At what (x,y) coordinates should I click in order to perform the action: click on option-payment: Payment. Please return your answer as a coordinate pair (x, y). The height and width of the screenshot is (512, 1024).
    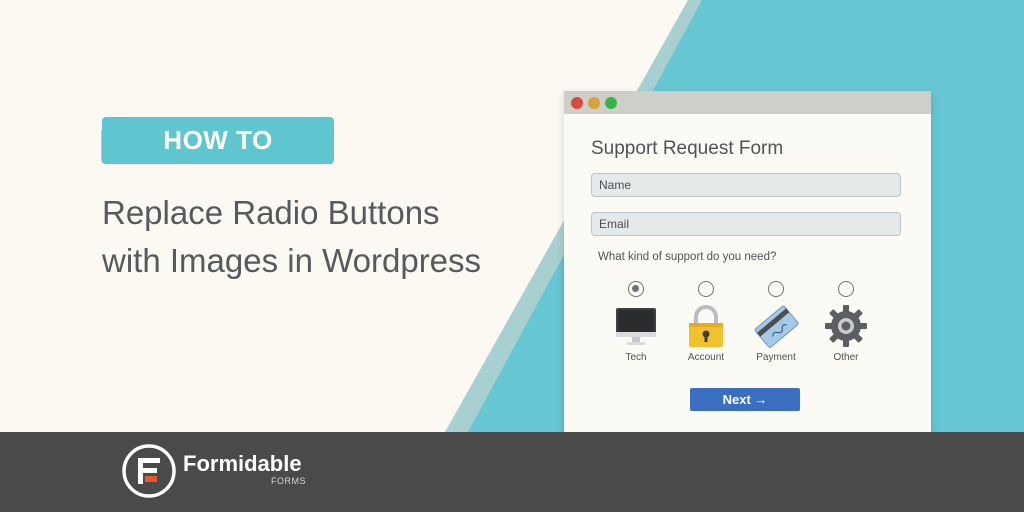
    Looking at the image, I should click on (776, 322).